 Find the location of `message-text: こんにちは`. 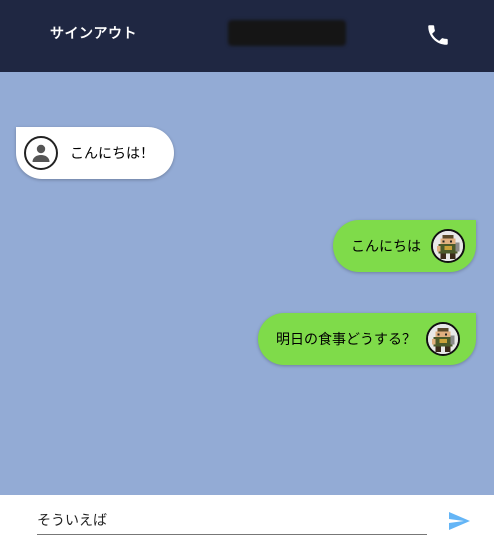

message-text: こんにちは is located at coordinates (386, 247).